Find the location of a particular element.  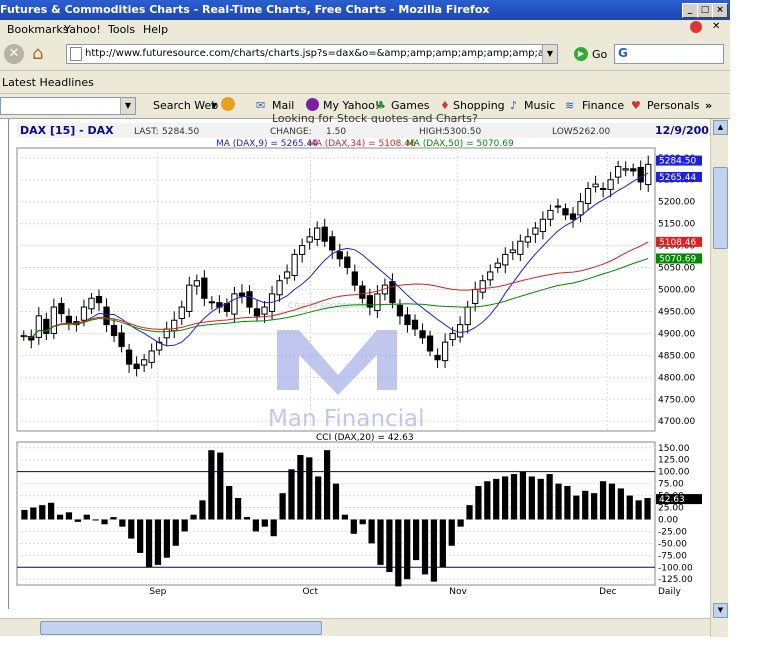

vertical-scrollbar: ▲ ▼ is located at coordinates (719, 378).